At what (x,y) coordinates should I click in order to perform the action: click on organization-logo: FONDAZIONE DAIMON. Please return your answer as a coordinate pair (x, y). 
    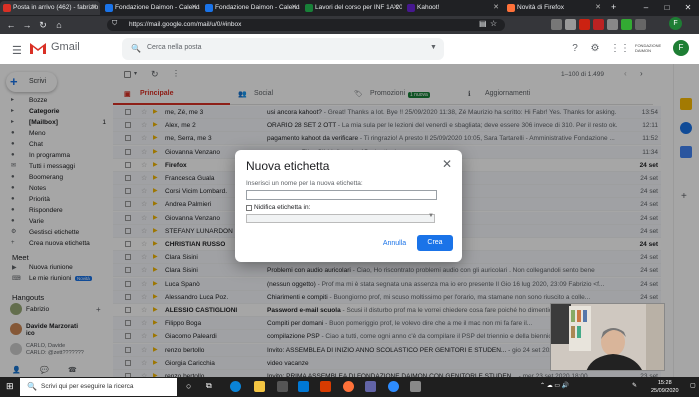
    Looking at the image, I should click on (648, 48).